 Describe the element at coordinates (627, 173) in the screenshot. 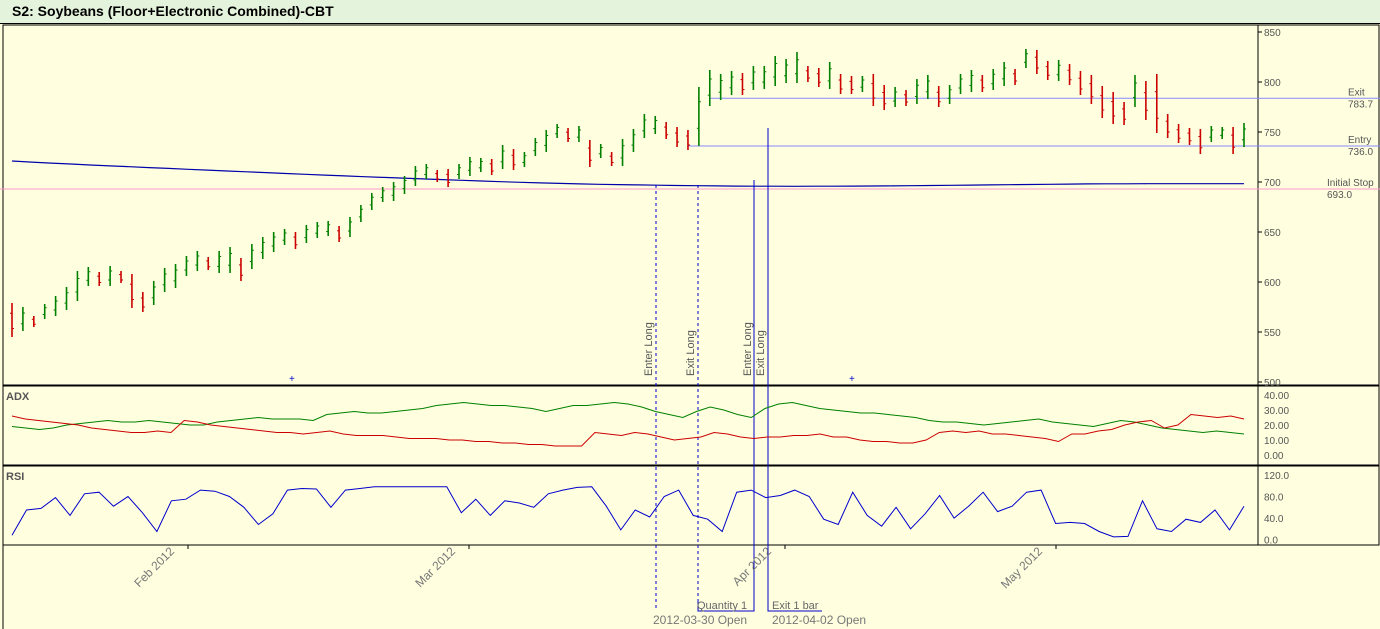

I see `moving-average-line` at that location.